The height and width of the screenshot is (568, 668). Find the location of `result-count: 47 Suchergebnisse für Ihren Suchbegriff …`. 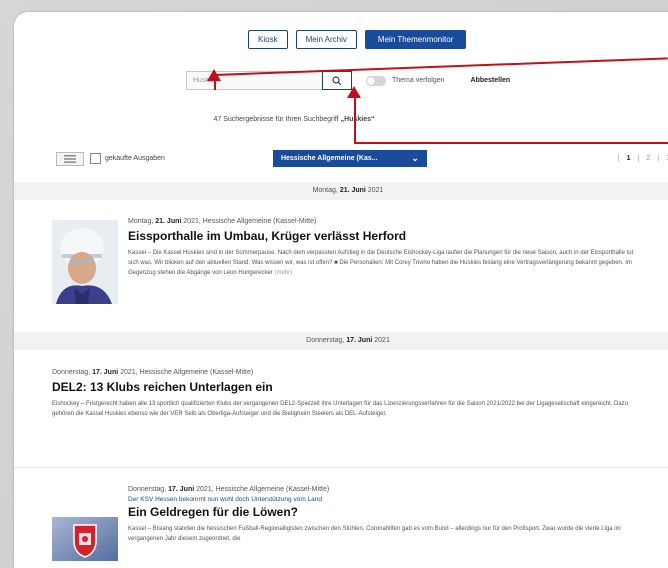

result-count: 47 Suchergebnisse für Ihren Suchbegriff … is located at coordinates (294, 119).